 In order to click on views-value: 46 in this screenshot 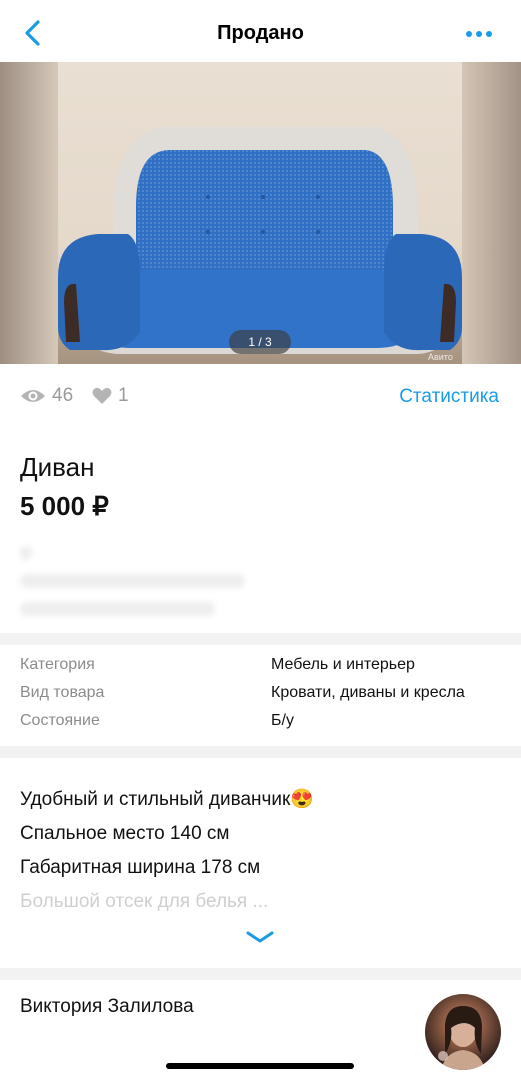, I will do `click(63, 395)`.